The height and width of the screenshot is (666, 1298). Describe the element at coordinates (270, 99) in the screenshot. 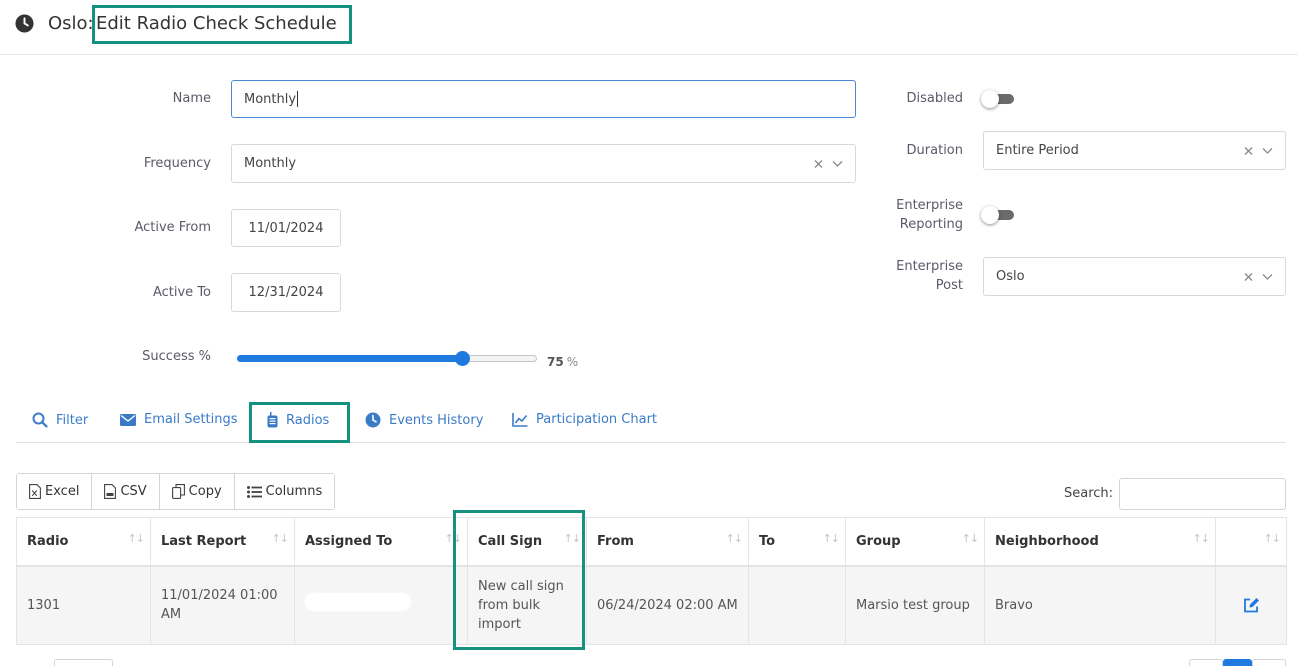

I see `name-input-value: Monthly` at that location.